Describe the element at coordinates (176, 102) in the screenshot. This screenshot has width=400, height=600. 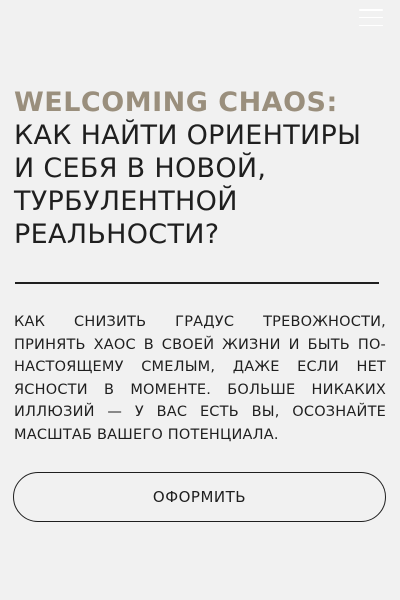
I see `title-accent: WELCOMING CHAOS:` at that location.